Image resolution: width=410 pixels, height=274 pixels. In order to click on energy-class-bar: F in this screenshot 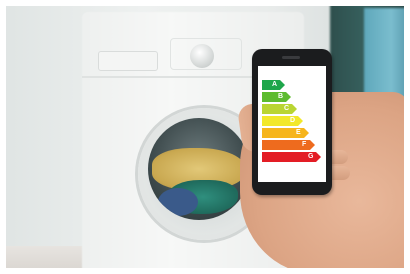, I will do `click(288, 145)`.